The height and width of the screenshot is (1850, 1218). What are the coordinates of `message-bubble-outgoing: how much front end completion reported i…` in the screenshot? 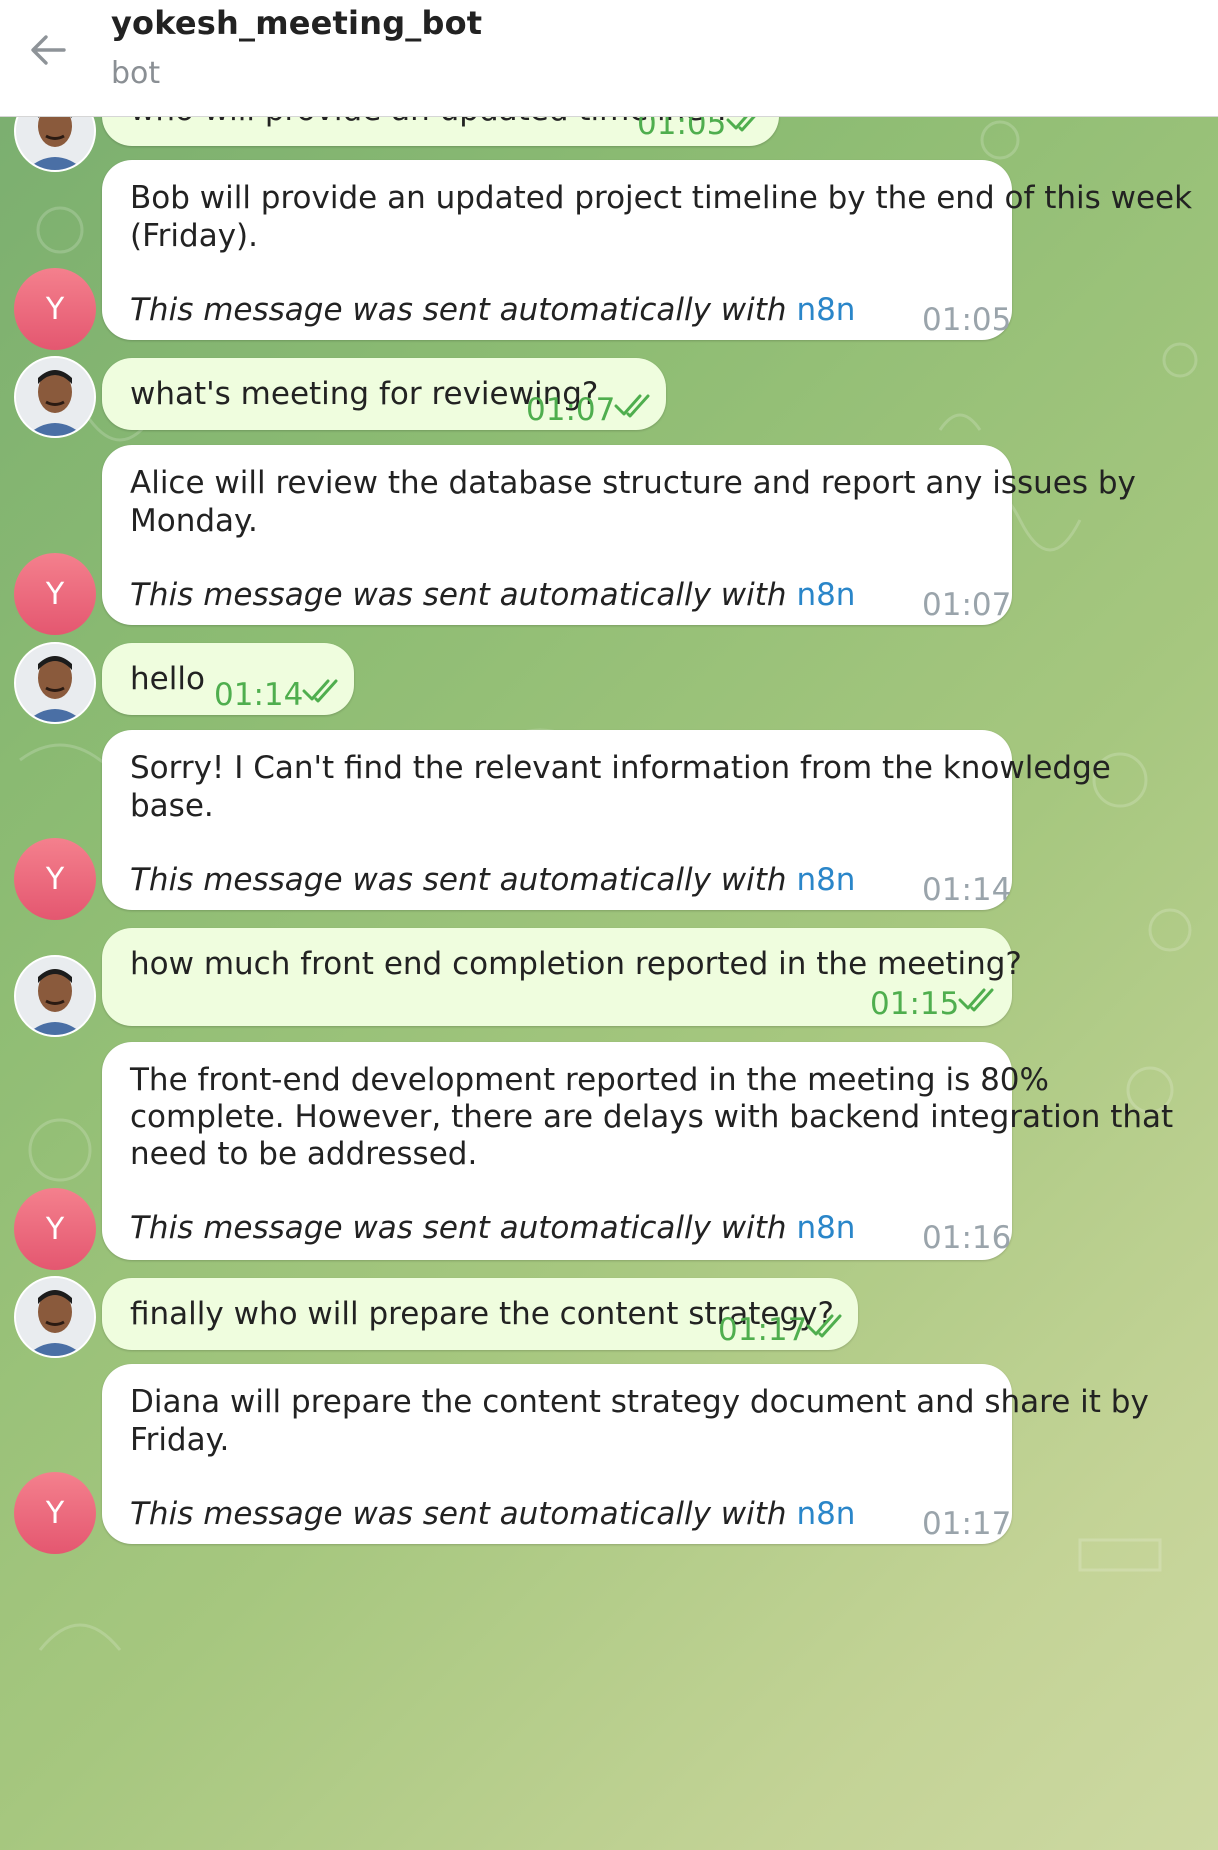 It's located at (562, 977).